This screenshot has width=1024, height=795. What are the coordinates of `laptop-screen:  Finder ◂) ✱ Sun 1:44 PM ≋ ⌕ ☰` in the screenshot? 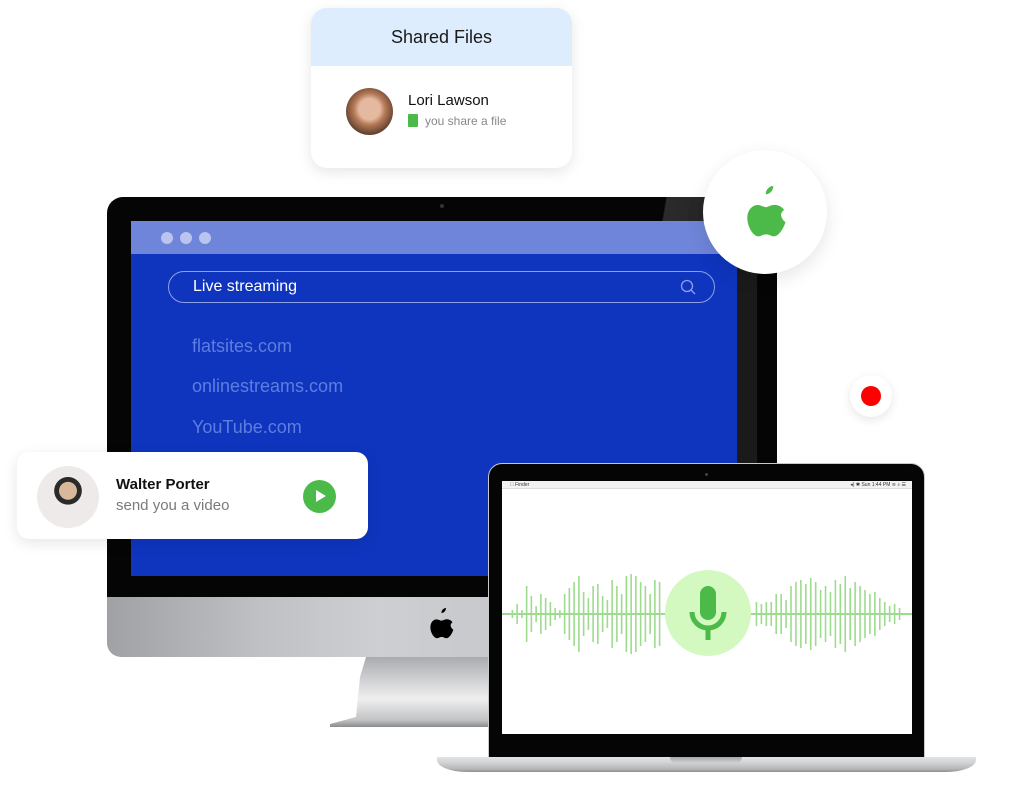 It's located at (707, 607).